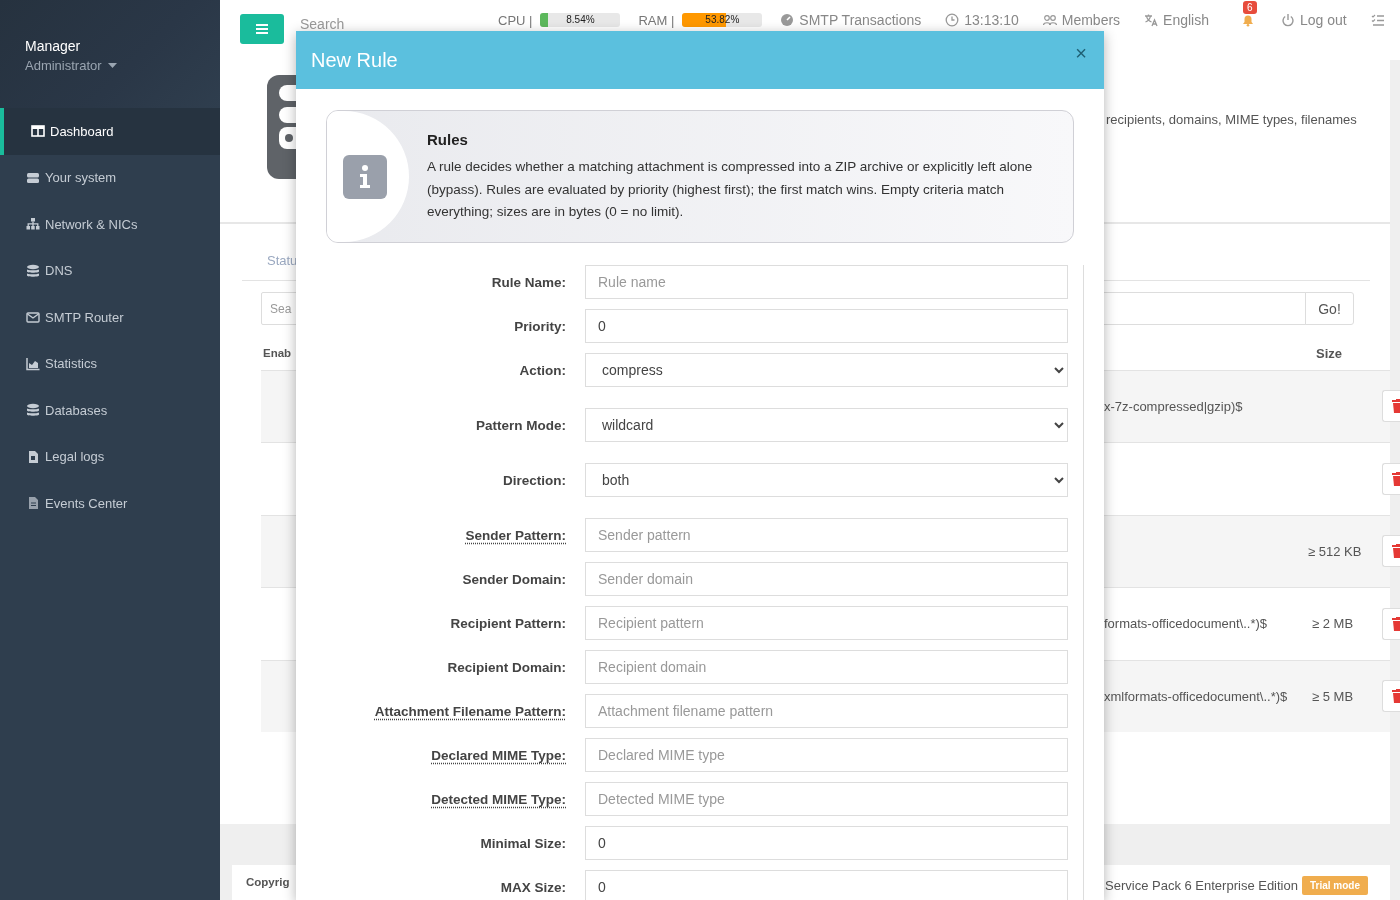 The image size is (1400, 900). I want to click on edition-text: Service Pack 6 Enterprise Edition, so click(1201, 885).